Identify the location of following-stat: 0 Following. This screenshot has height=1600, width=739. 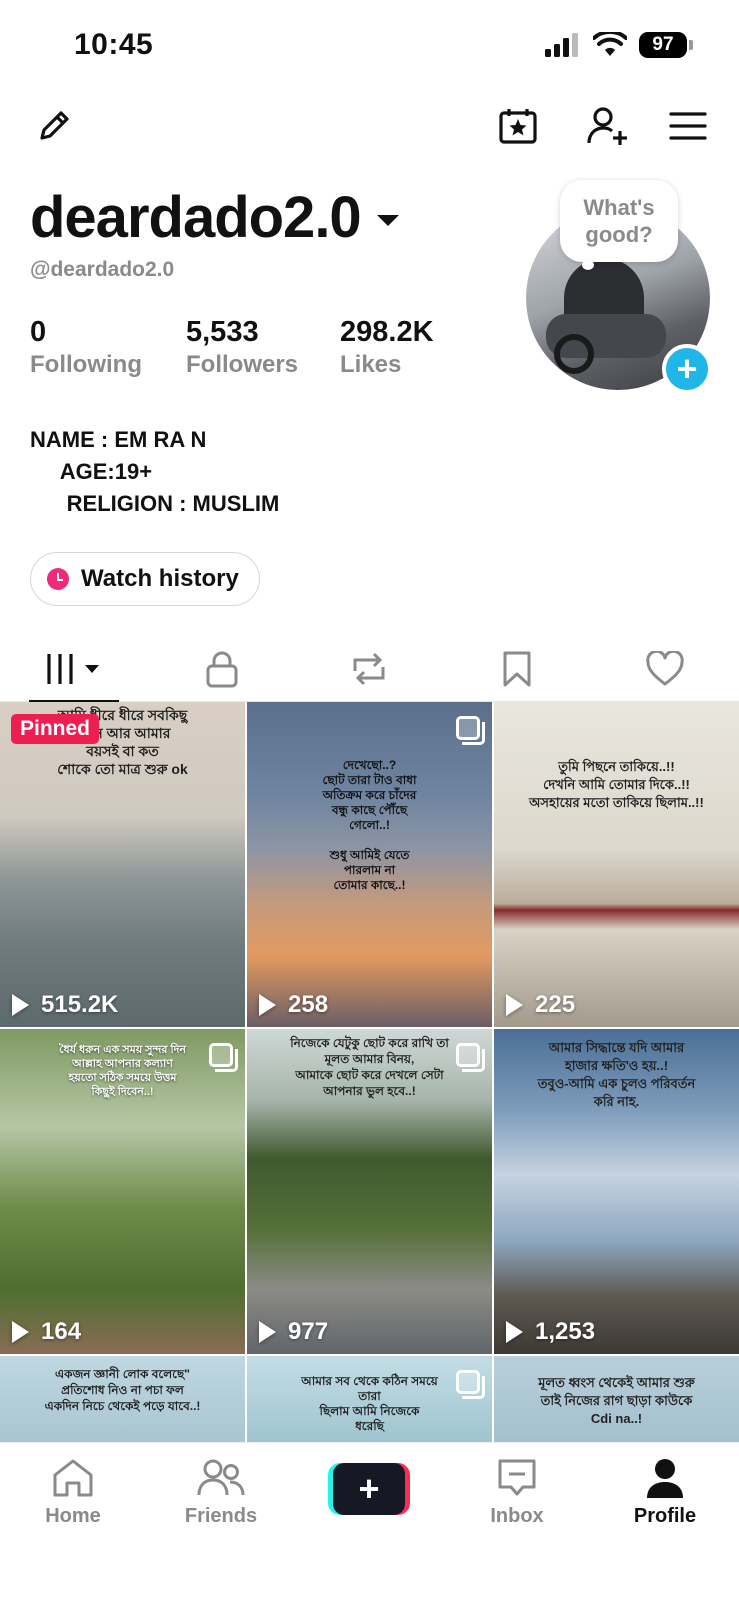
(86, 347).